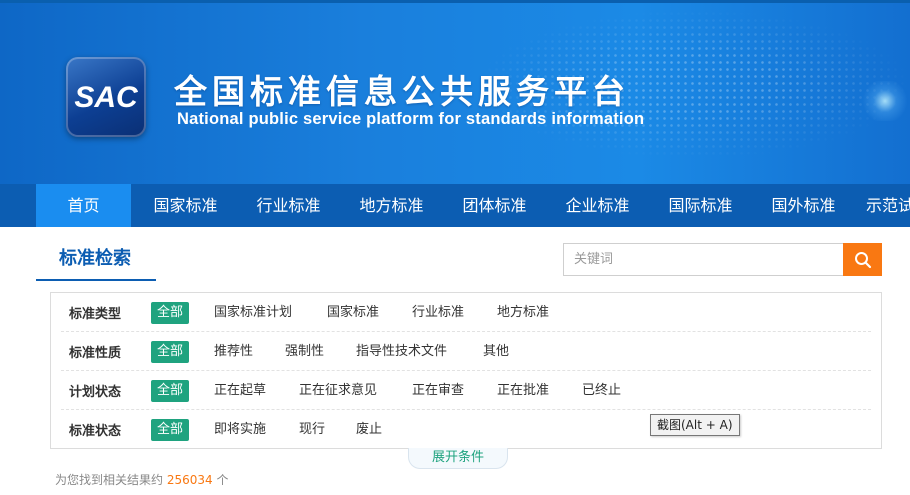 The height and width of the screenshot is (495, 910). I want to click on filter-option: 其他, so click(496, 352).